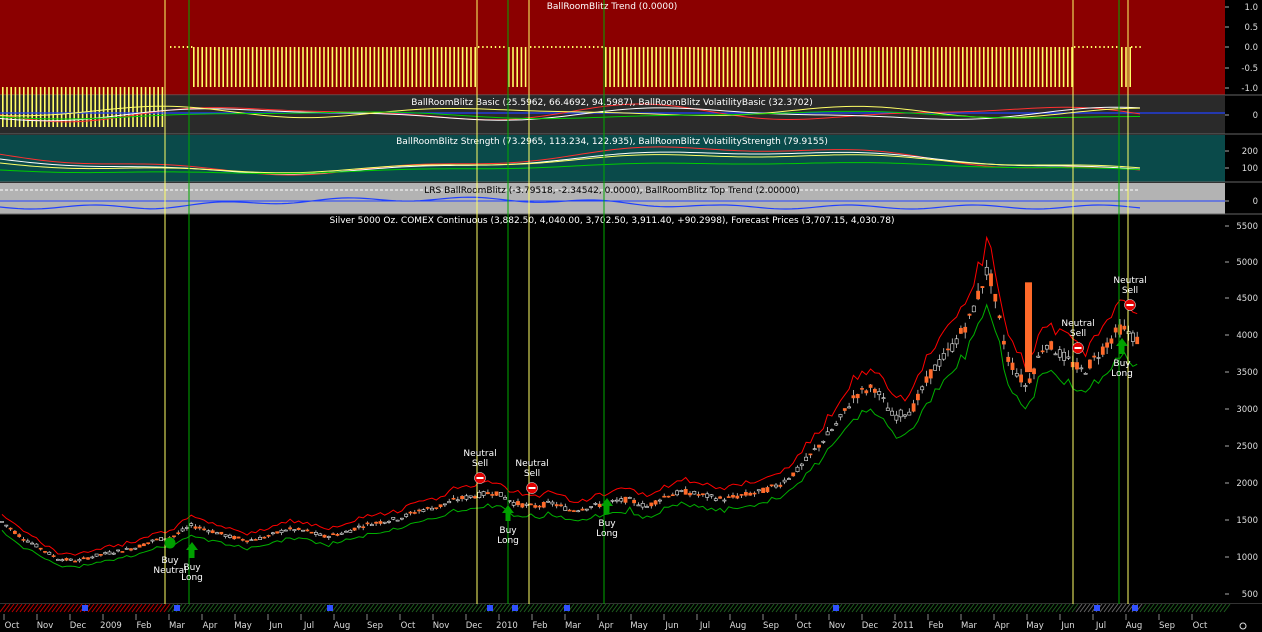 This screenshot has width=1262, height=632. Describe the element at coordinates (111, 626) in the screenshot. I see `x-axis-label: 2009` at that location.